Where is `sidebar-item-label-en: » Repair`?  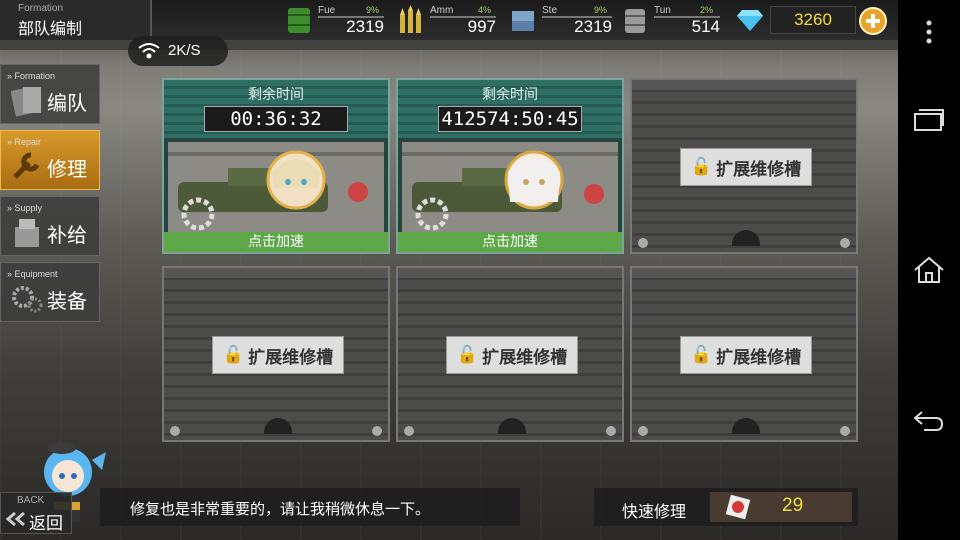
sidebar-item-label-en: » Repair is located at coordinates (24, 142).